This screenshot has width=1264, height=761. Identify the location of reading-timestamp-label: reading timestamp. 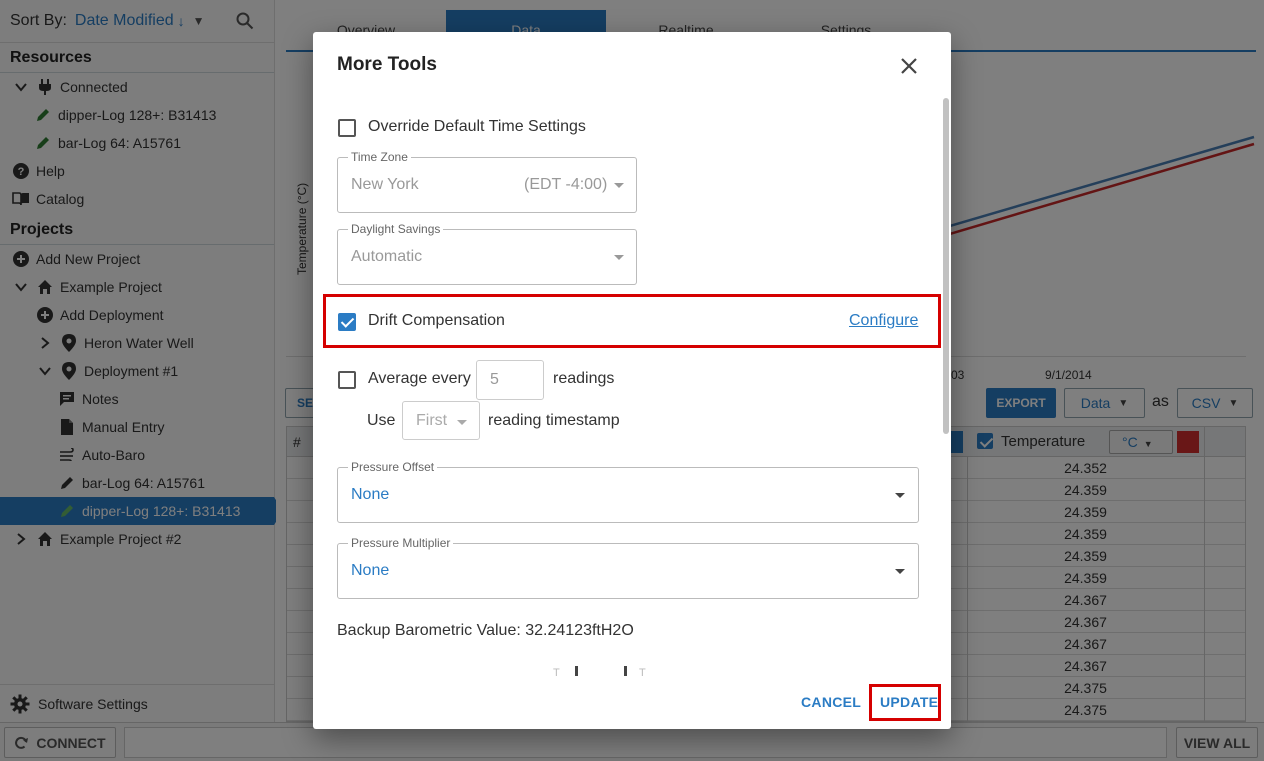
(554, 420).